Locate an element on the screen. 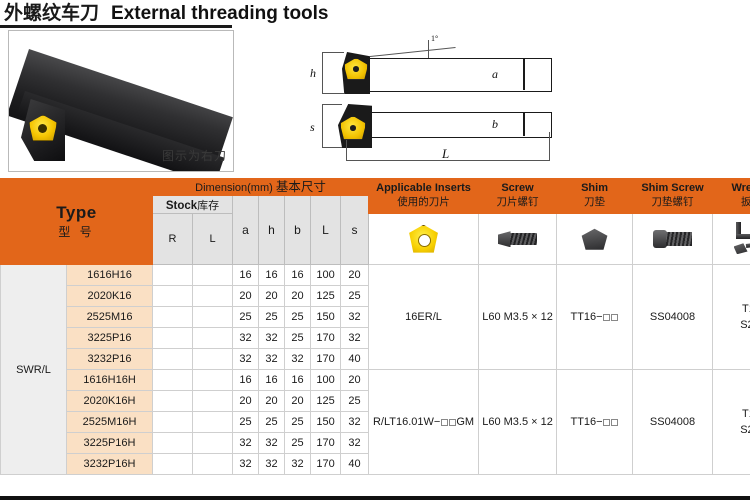 The height and width of the screenshot is (500, 750). model-cell: 3232P16 is located at coordinates (109, 359).